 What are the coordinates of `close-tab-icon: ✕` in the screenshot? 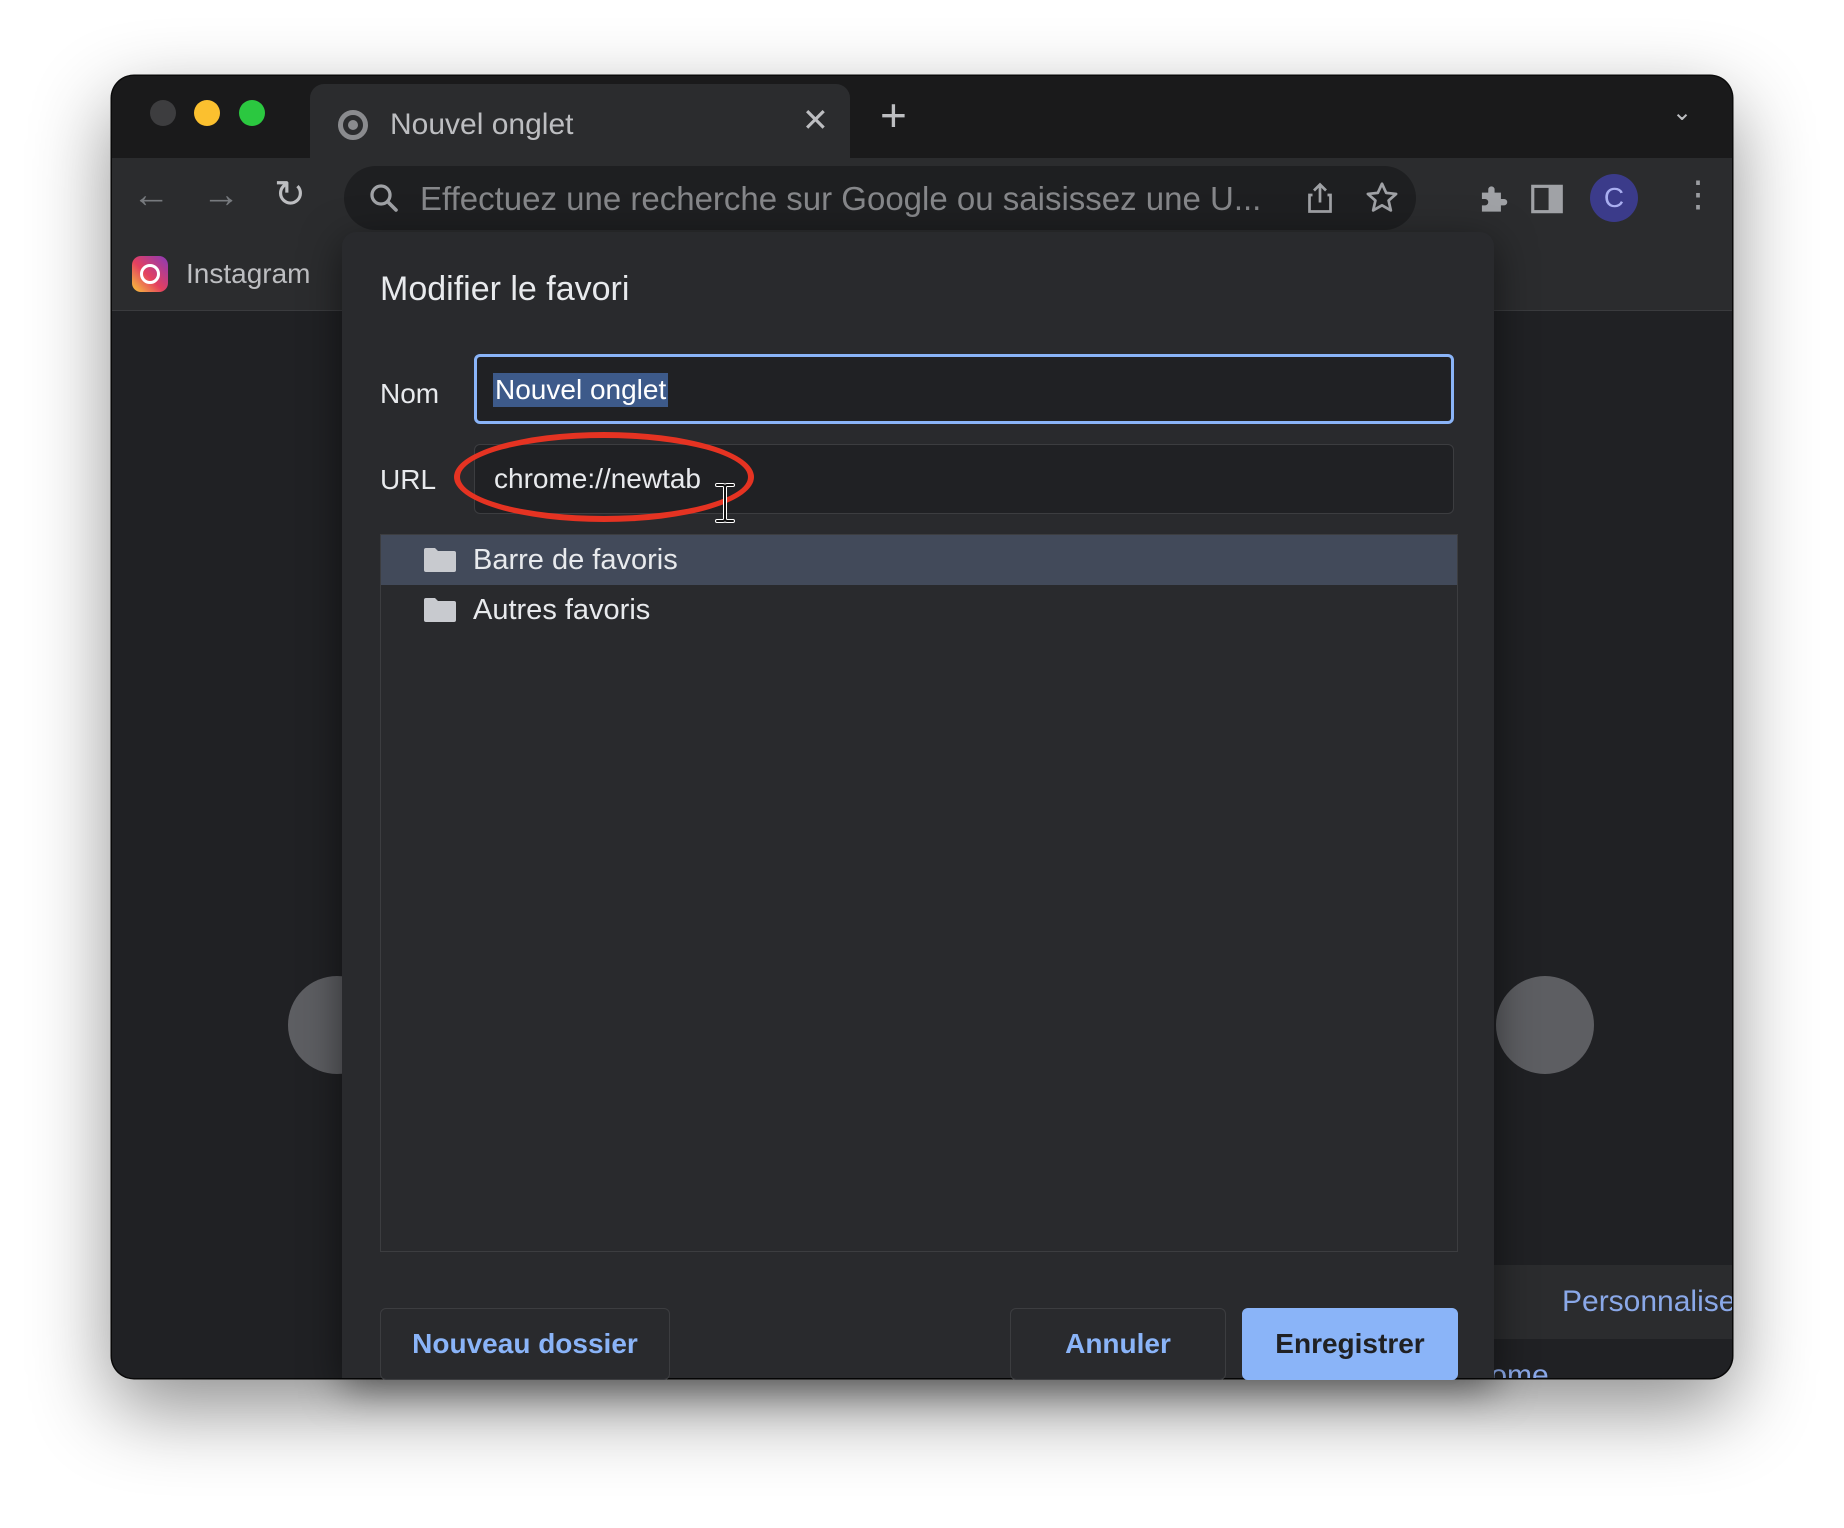 It's located at (815, 120).